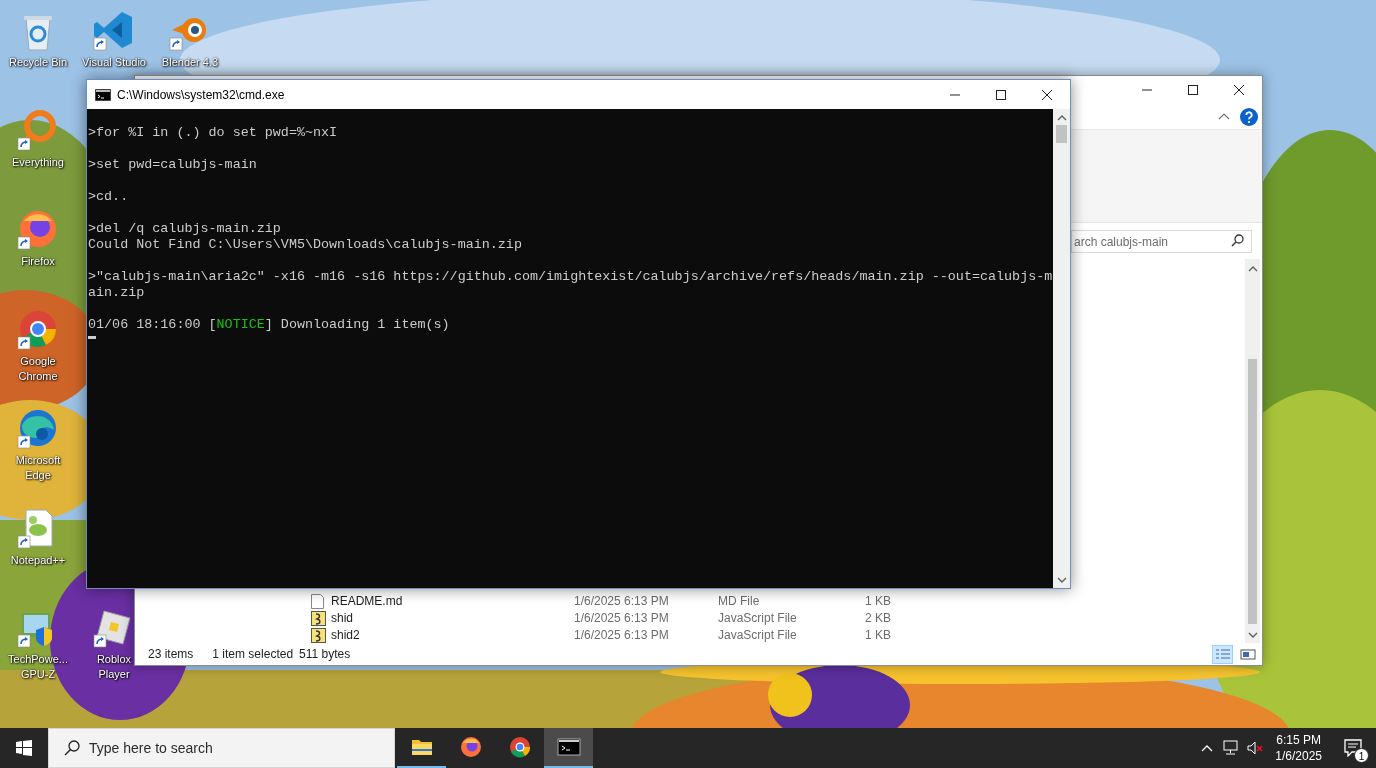 The width and height of the screenshot is (1376, 768). Describe the element at coordinates (877, 618) in the screenshot. I see `file-size: 2 KB` at that location.